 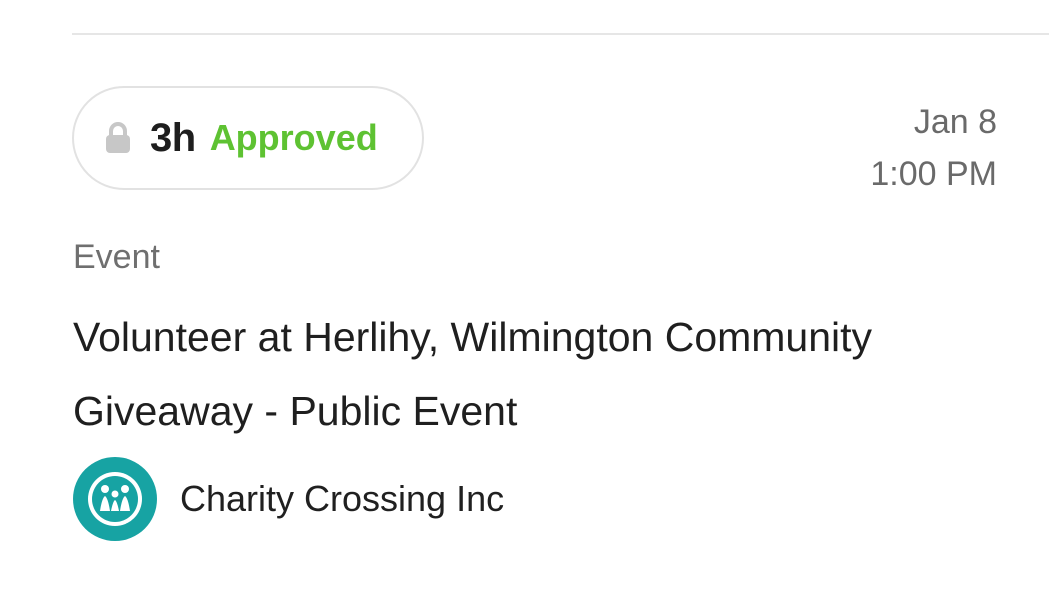 What do you see at coordinates (173, 137) in the screenshot?
I see `hours-value: 3h` at bounding box center [173, 137].